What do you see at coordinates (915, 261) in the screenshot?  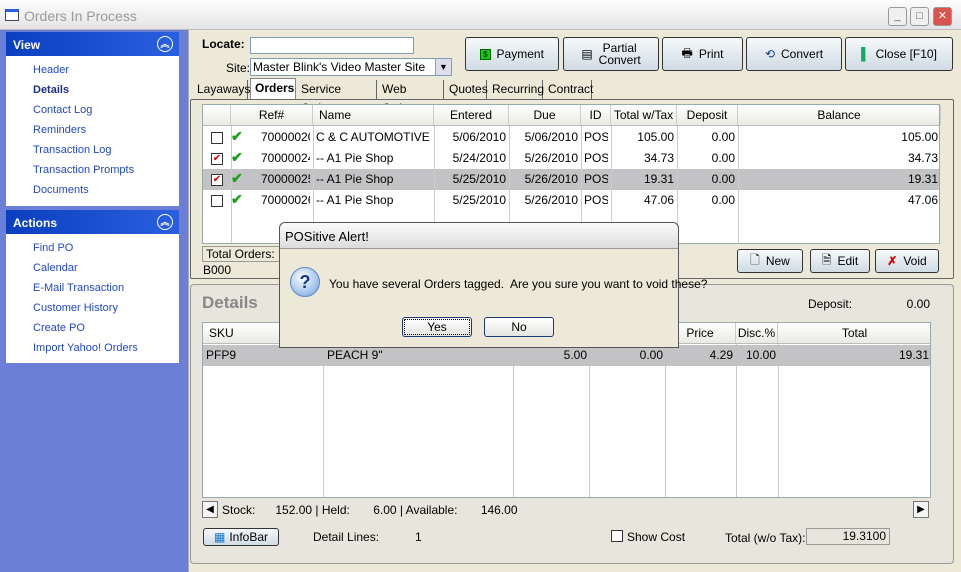 I see `void-label: Void` at bounding box center [915, 261].